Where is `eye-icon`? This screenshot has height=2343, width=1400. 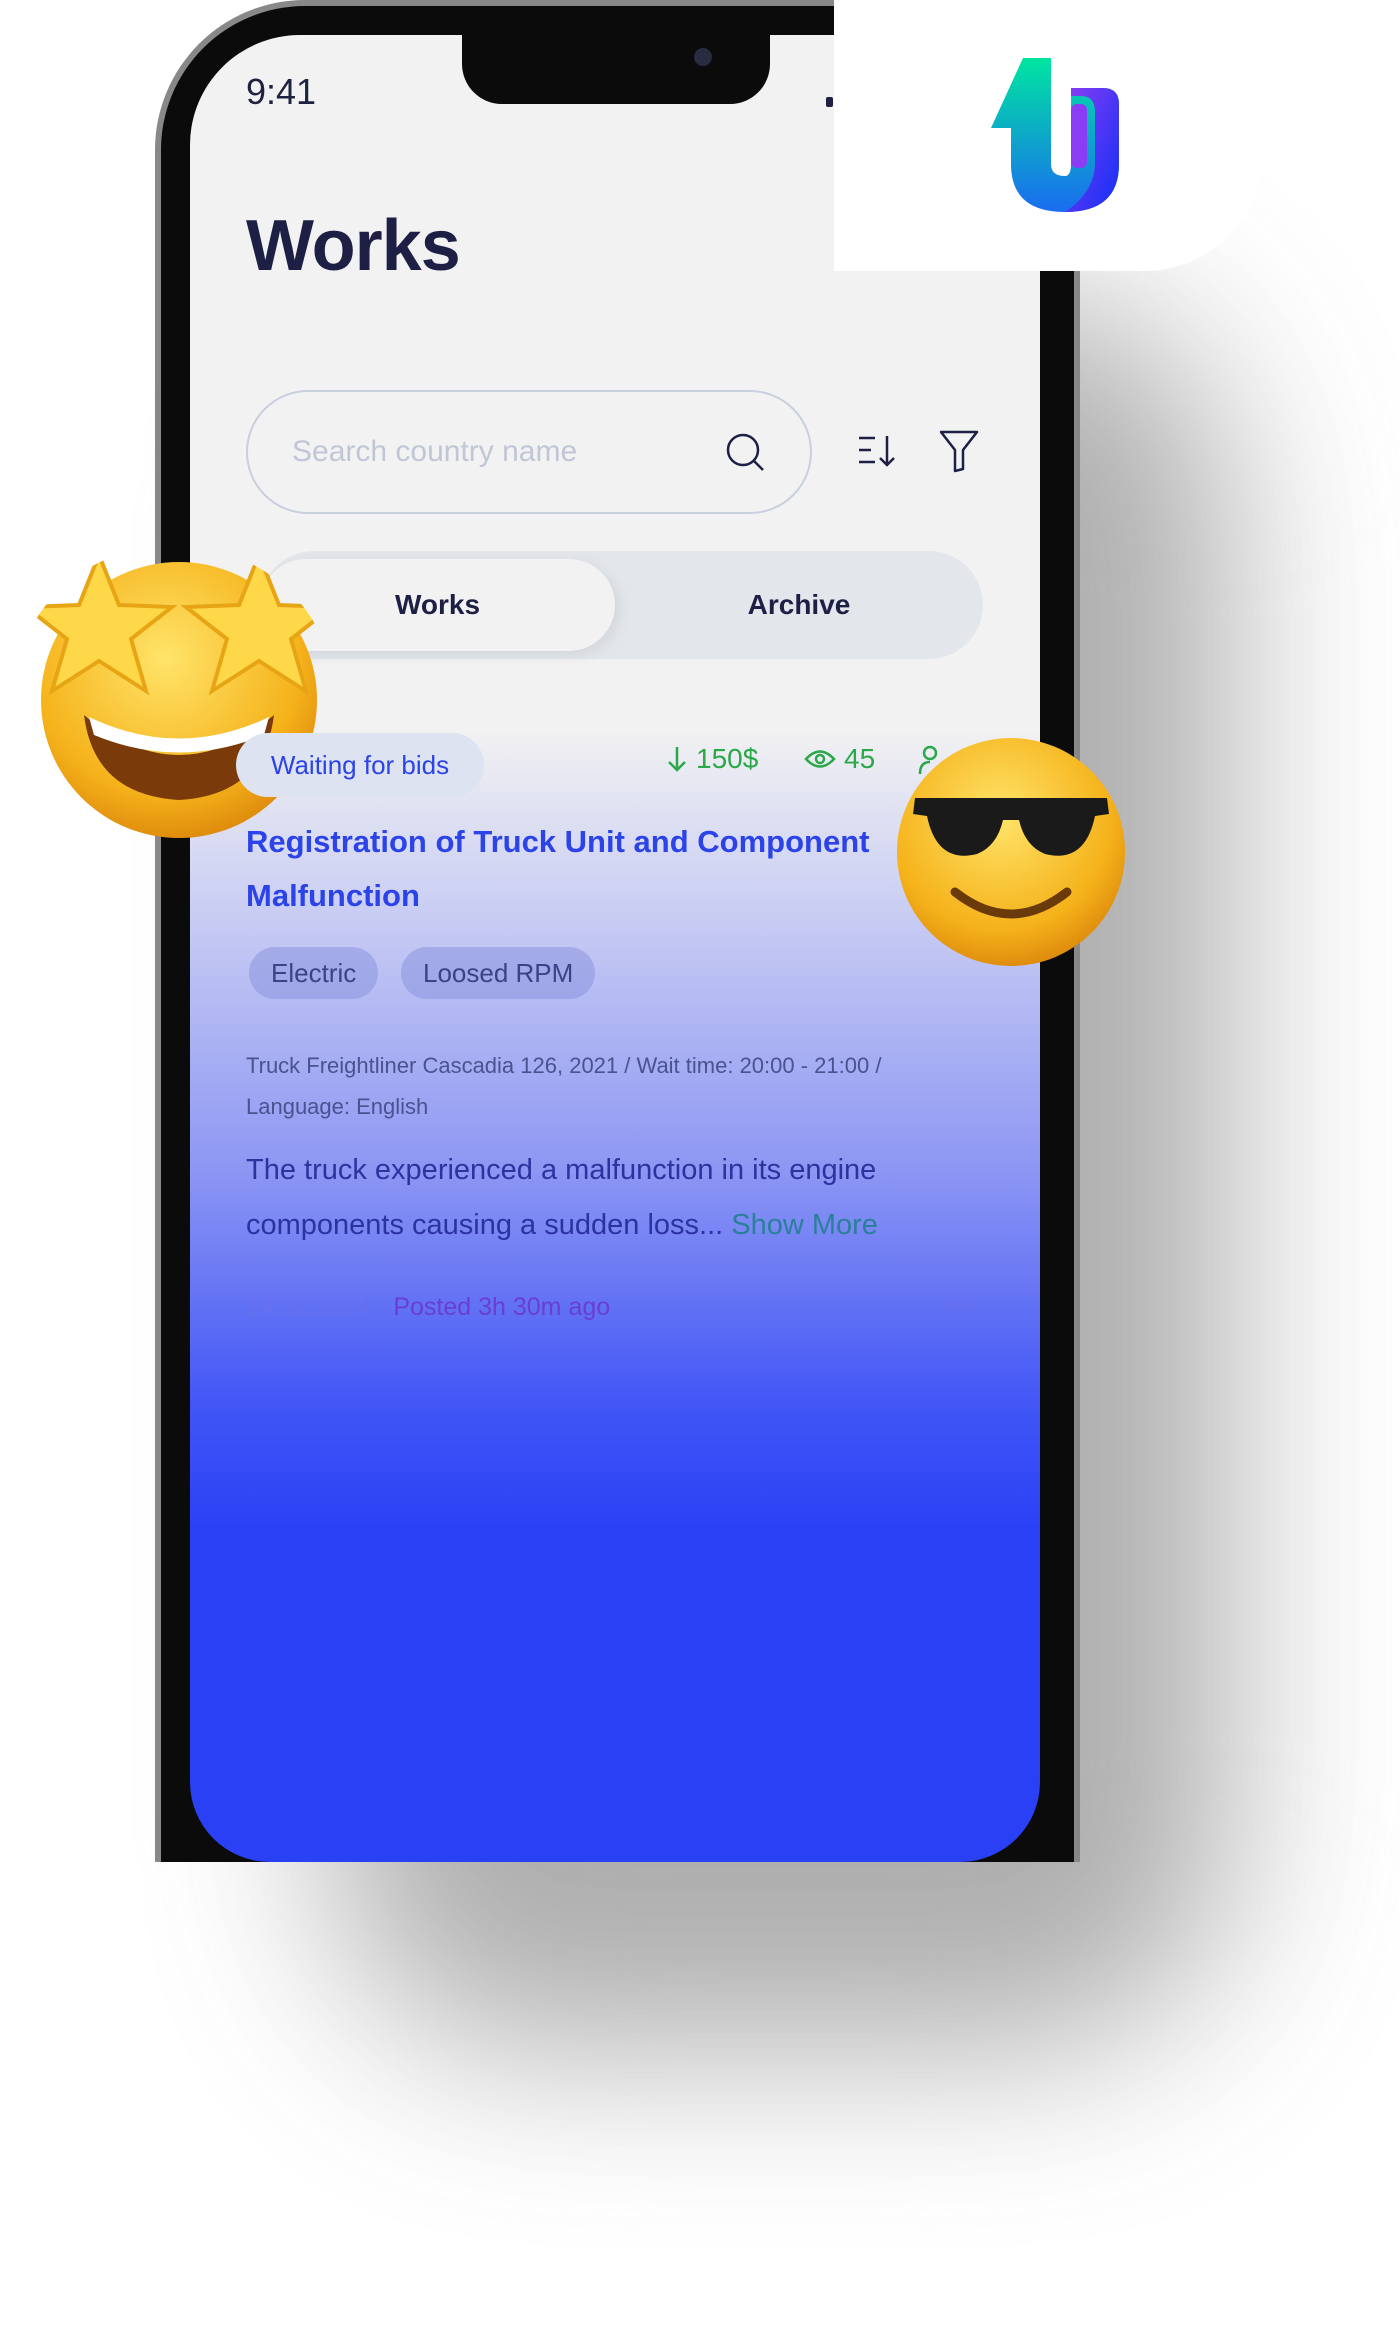
eye-icon is located at coordinates (820, 759).